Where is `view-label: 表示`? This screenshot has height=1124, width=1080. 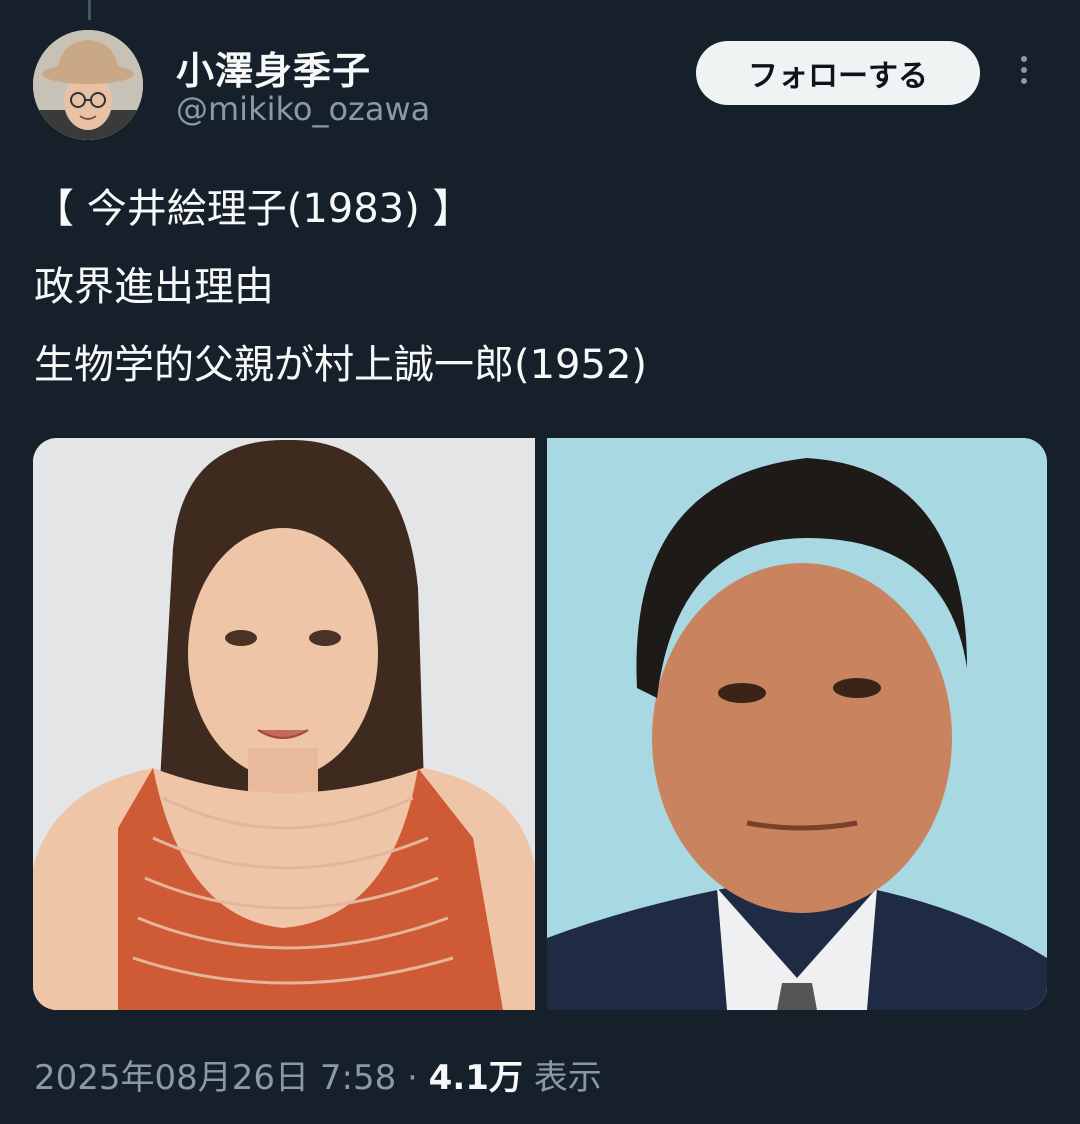
view-label: 表示 is located at coordinates (567, 1078).